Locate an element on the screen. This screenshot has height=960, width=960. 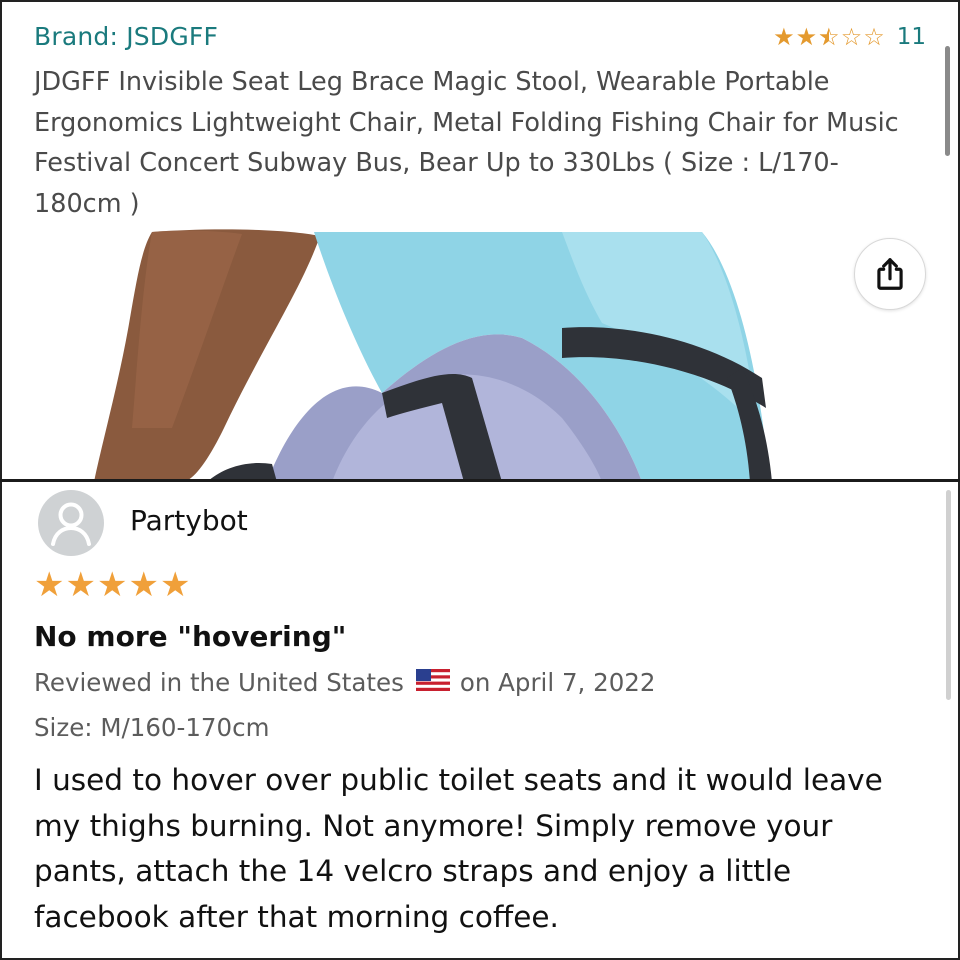
brand-link: Brand: JSDGFF is located at coordinates (126, 36).